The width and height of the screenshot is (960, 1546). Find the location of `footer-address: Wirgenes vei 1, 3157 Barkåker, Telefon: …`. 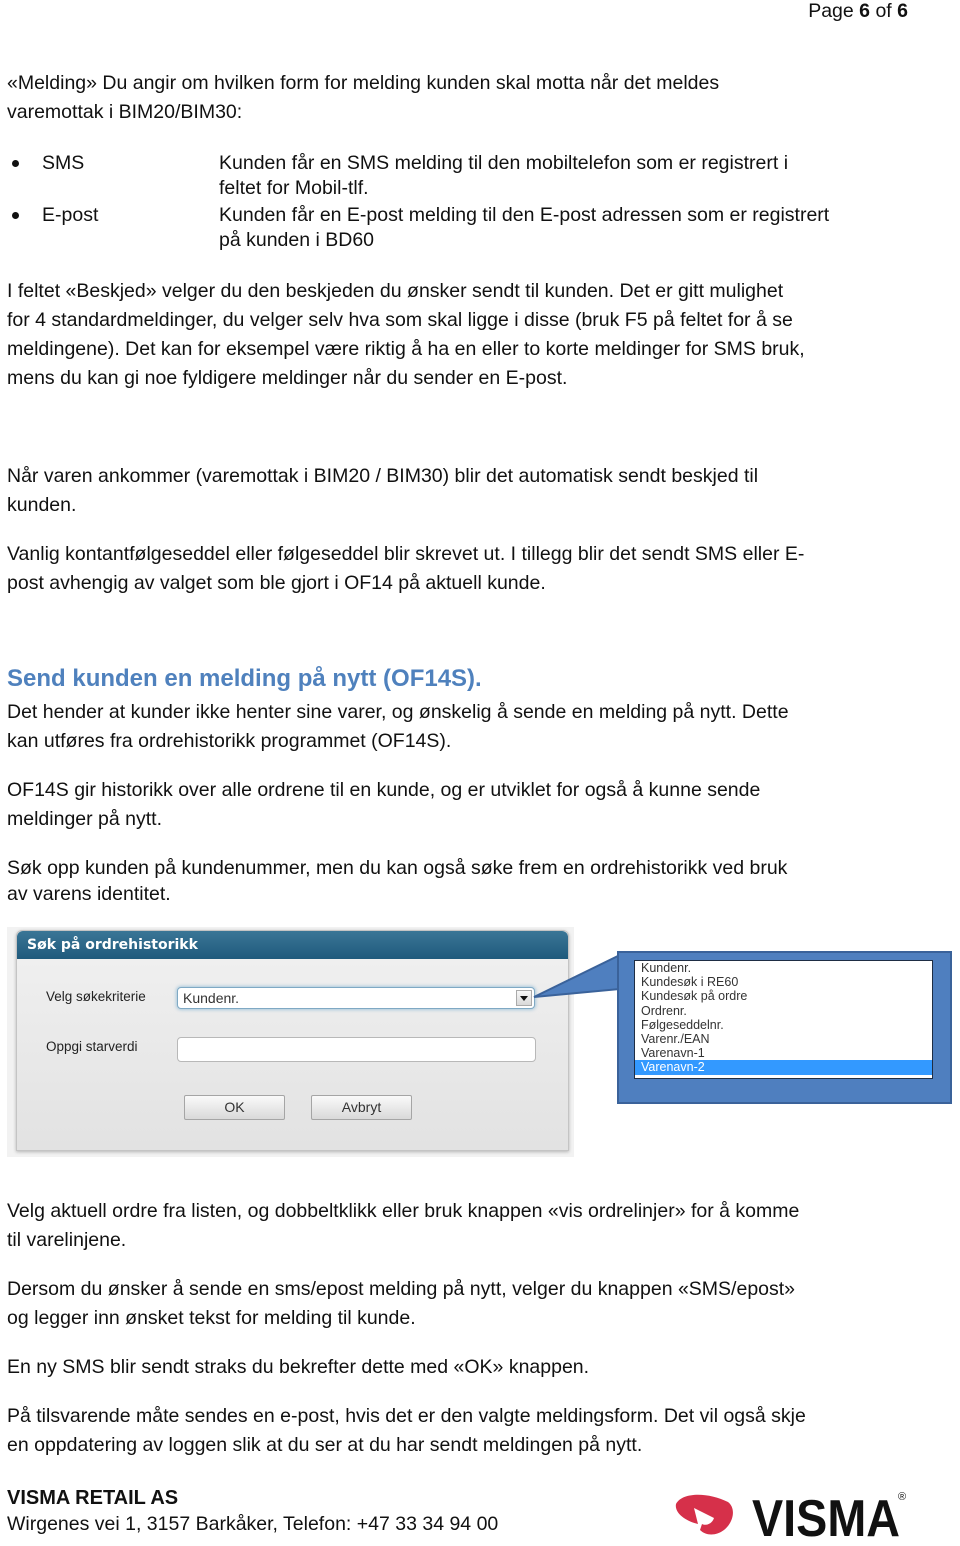

footer-address: Wirgenes vei 1, 3157 Barkåker, Telefon: … is located at coordinates (253, 1524).